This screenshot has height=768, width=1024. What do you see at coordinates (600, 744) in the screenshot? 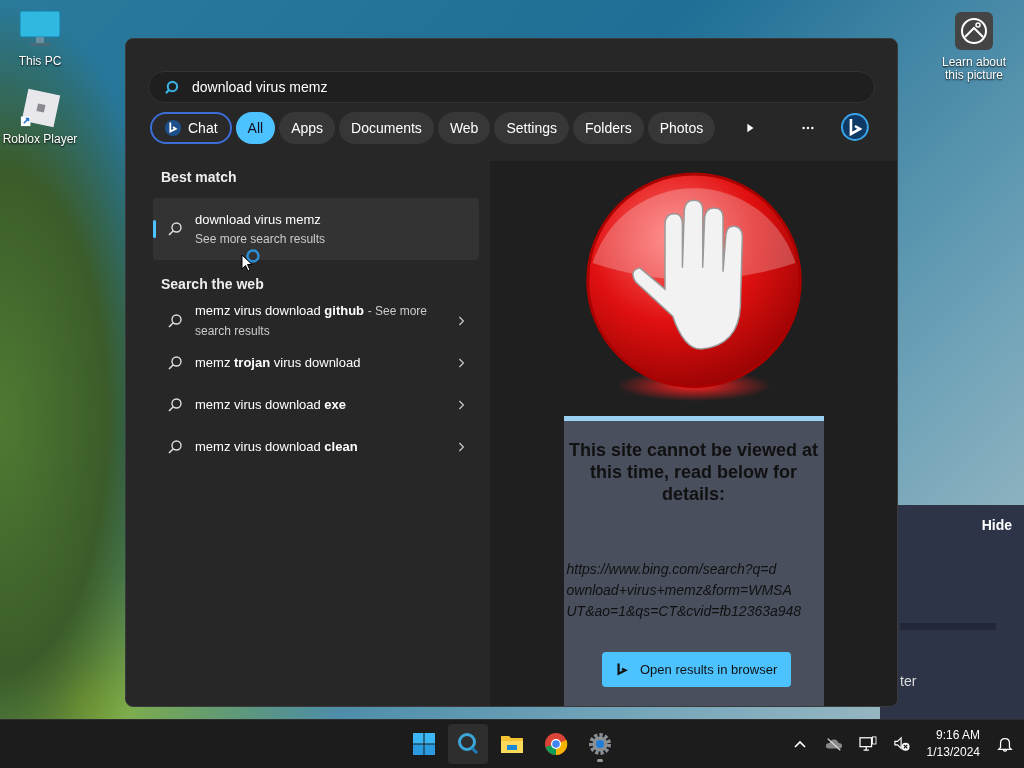
I see `gear-icon` at bounding box center [600, 744].